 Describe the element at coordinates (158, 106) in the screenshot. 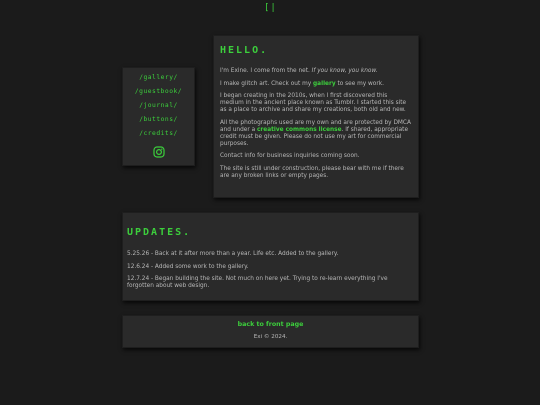

I see `nav-link-journal: /journal/` at that location.